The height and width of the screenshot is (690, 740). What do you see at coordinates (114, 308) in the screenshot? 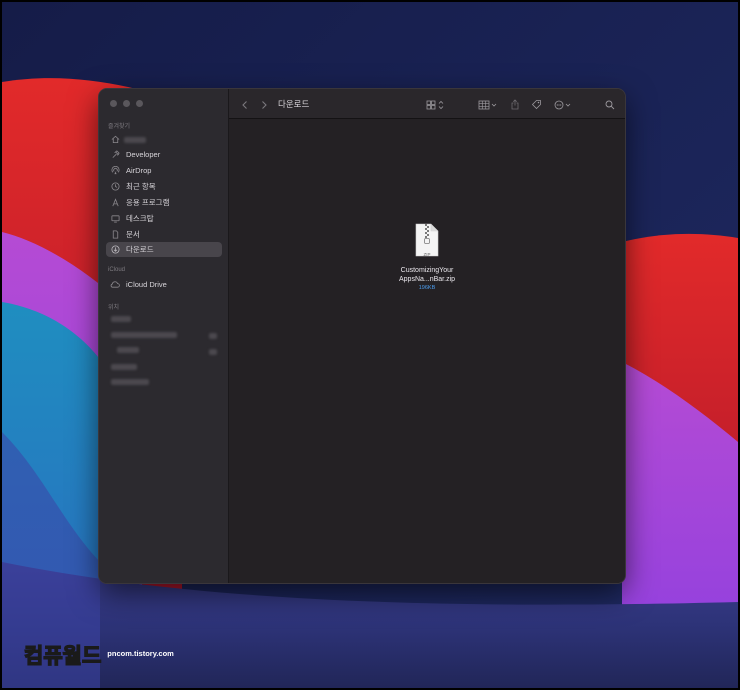
I see `locations-header: 위치` at bounding box center [114, 308].